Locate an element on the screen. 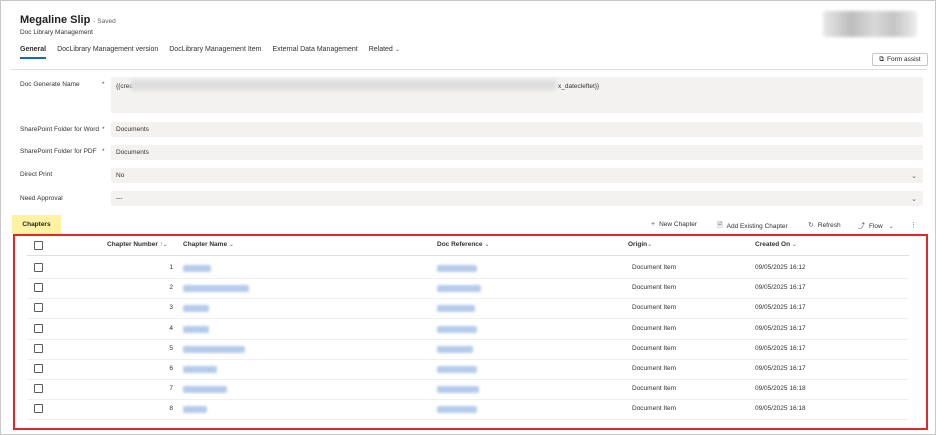 The image size is (936, 435). need-approval-select: --- ⌄ is located at coordinates (517, 198).